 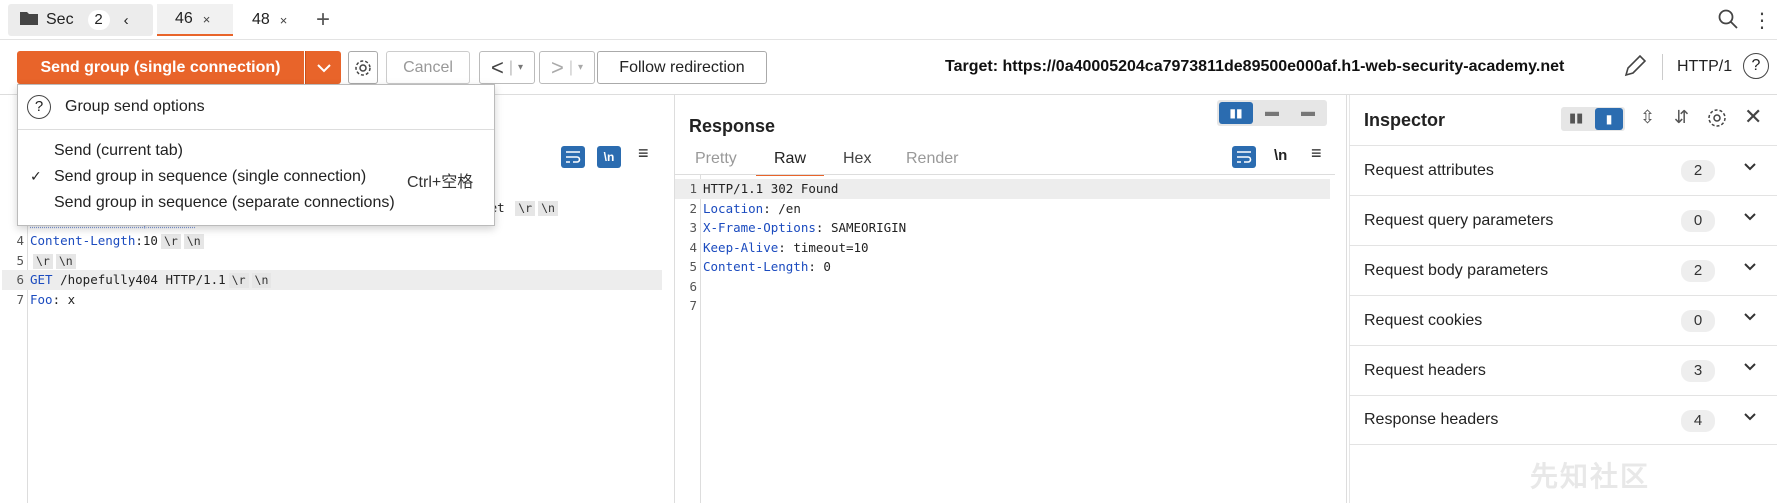 I want to click on tab-render: Render, so click(x=932, y=159).